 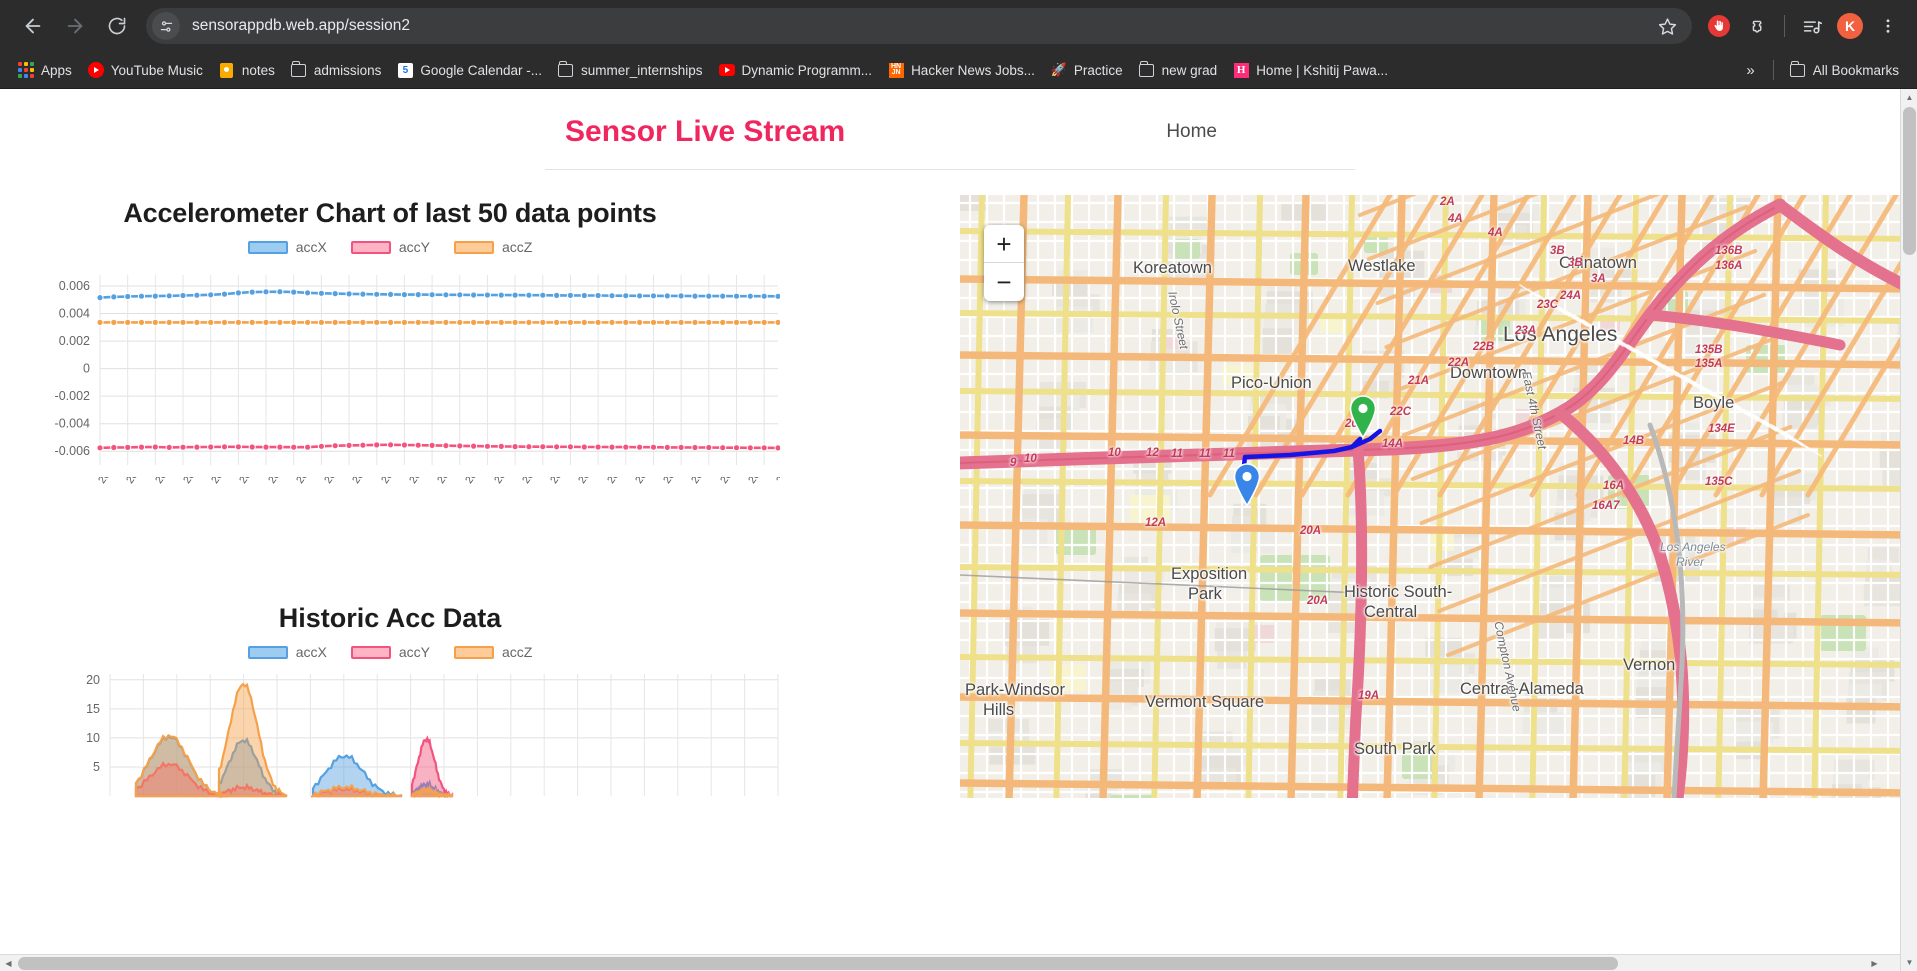 I want to click on hacker-news-icon: HN JN, so click(x=896, y=70).